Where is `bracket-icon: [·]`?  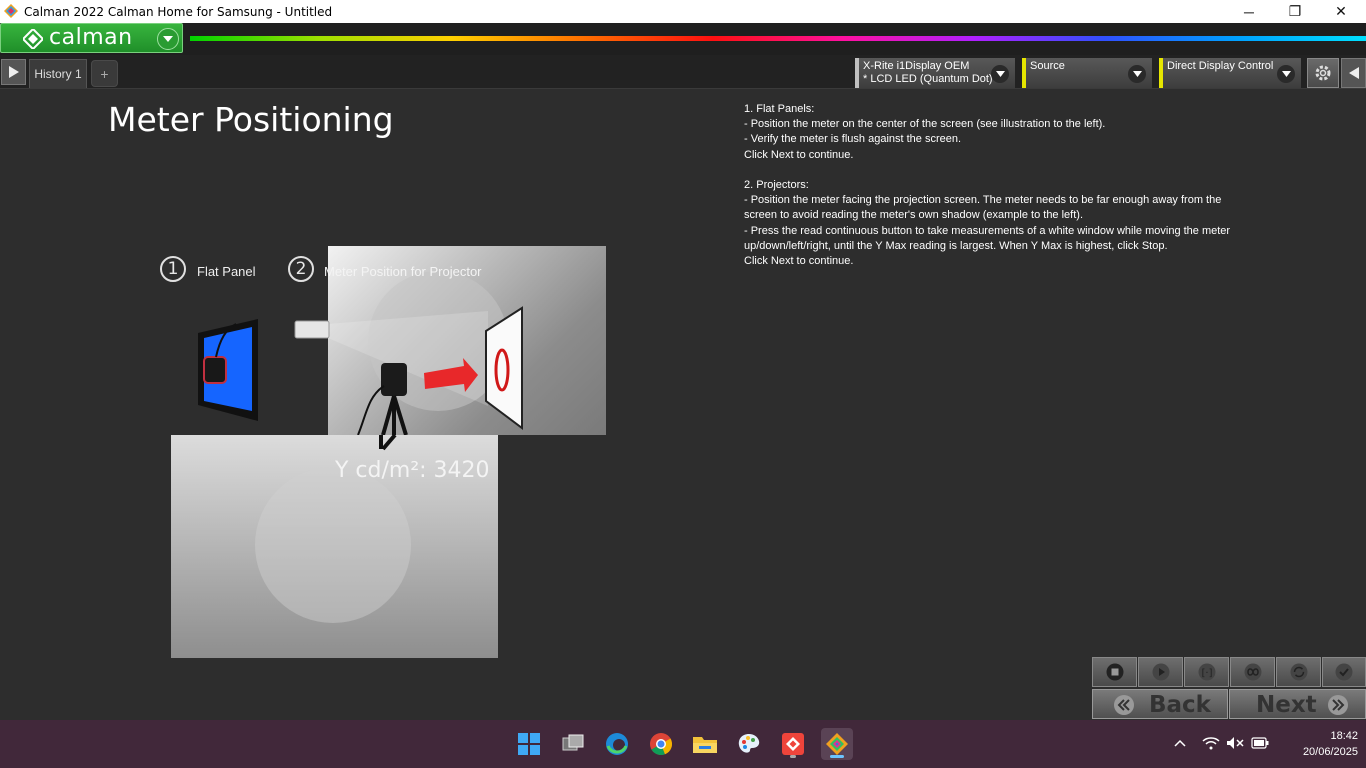
bracket-icon: [·] is located at coordinates (1206, 672).